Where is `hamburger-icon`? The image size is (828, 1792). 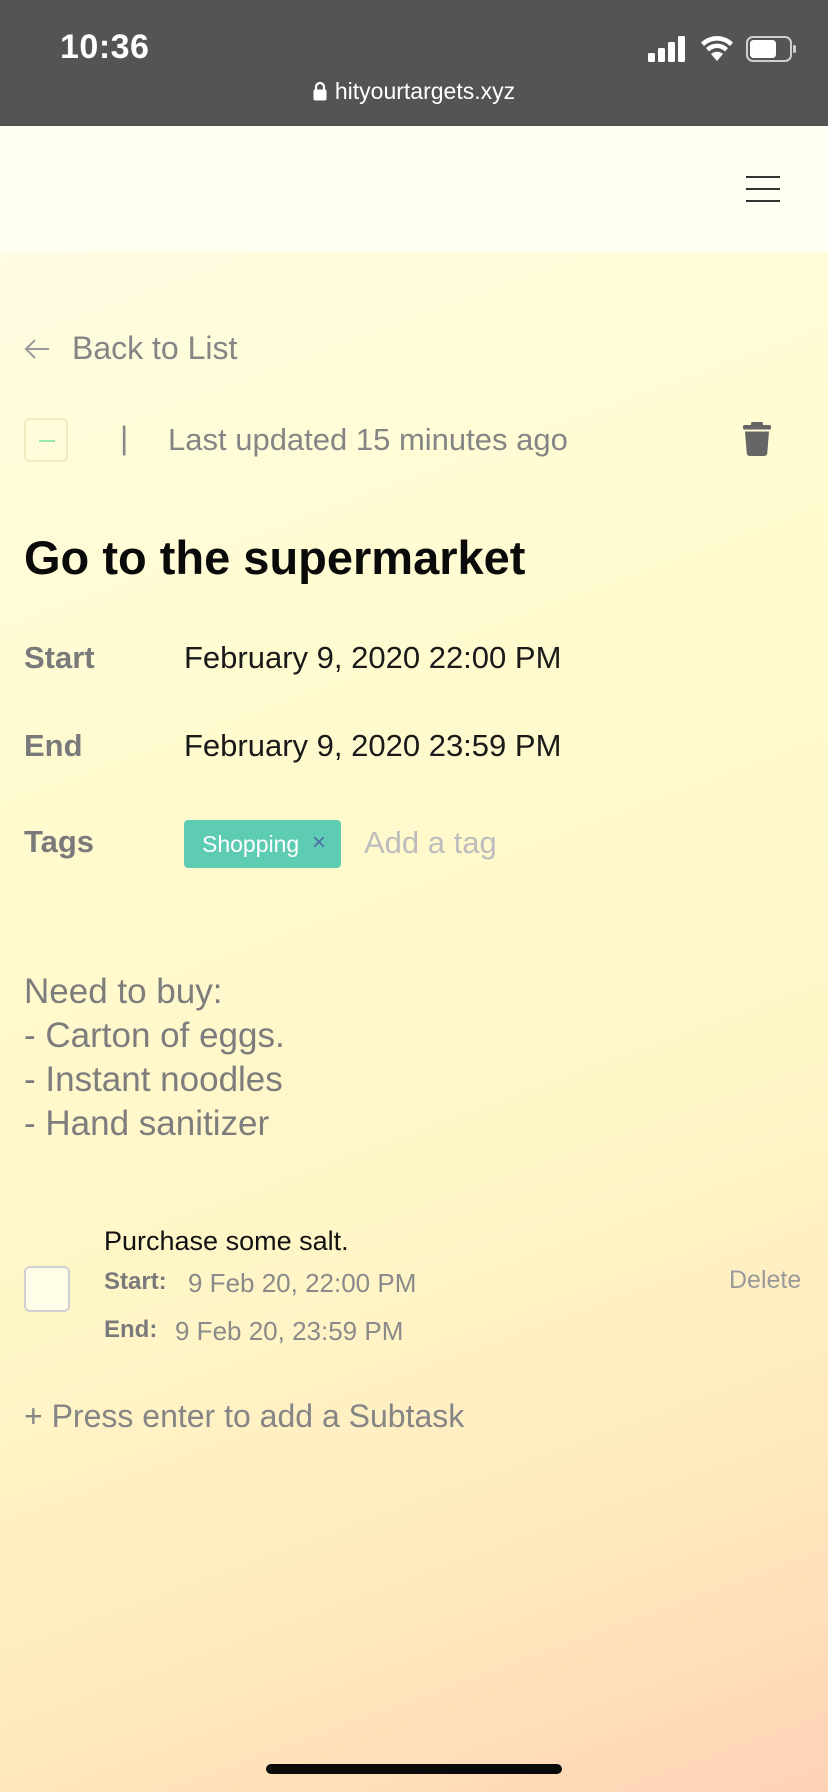
hamburger-icon is located at coordinates (763, 189).